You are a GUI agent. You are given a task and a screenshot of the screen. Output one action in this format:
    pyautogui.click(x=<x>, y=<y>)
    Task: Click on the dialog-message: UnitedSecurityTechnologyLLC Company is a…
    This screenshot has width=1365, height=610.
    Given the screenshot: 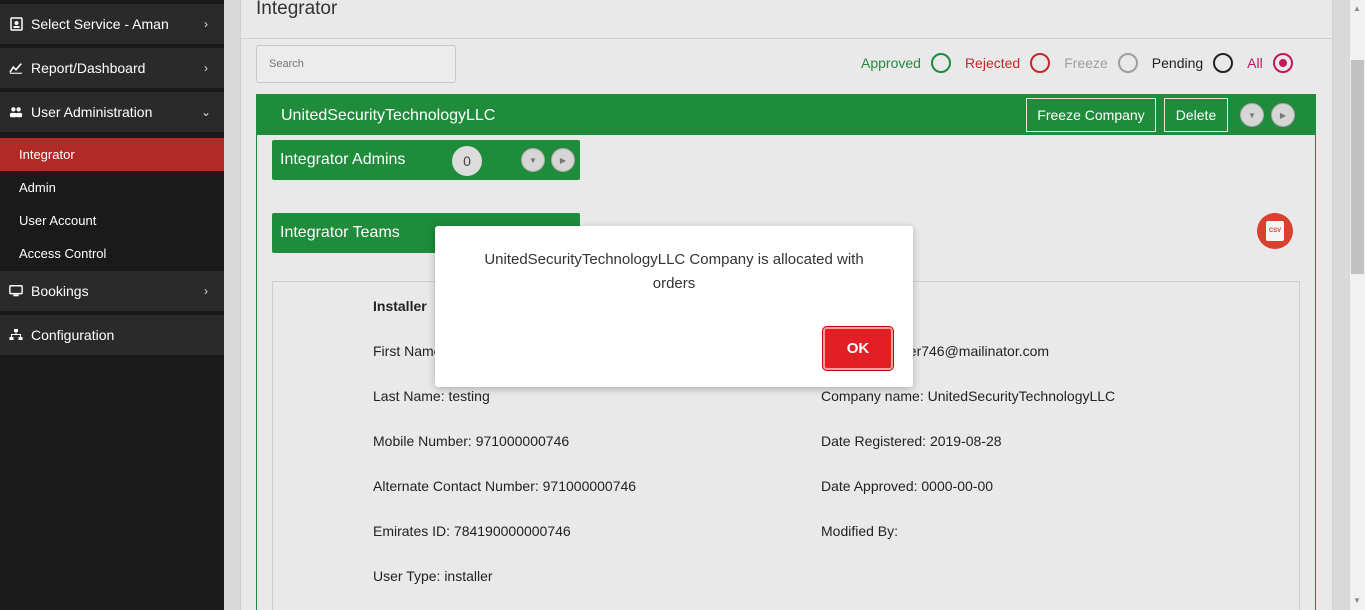 What is the action you would take?
    pyautogui.click(x=674, y=271)
    